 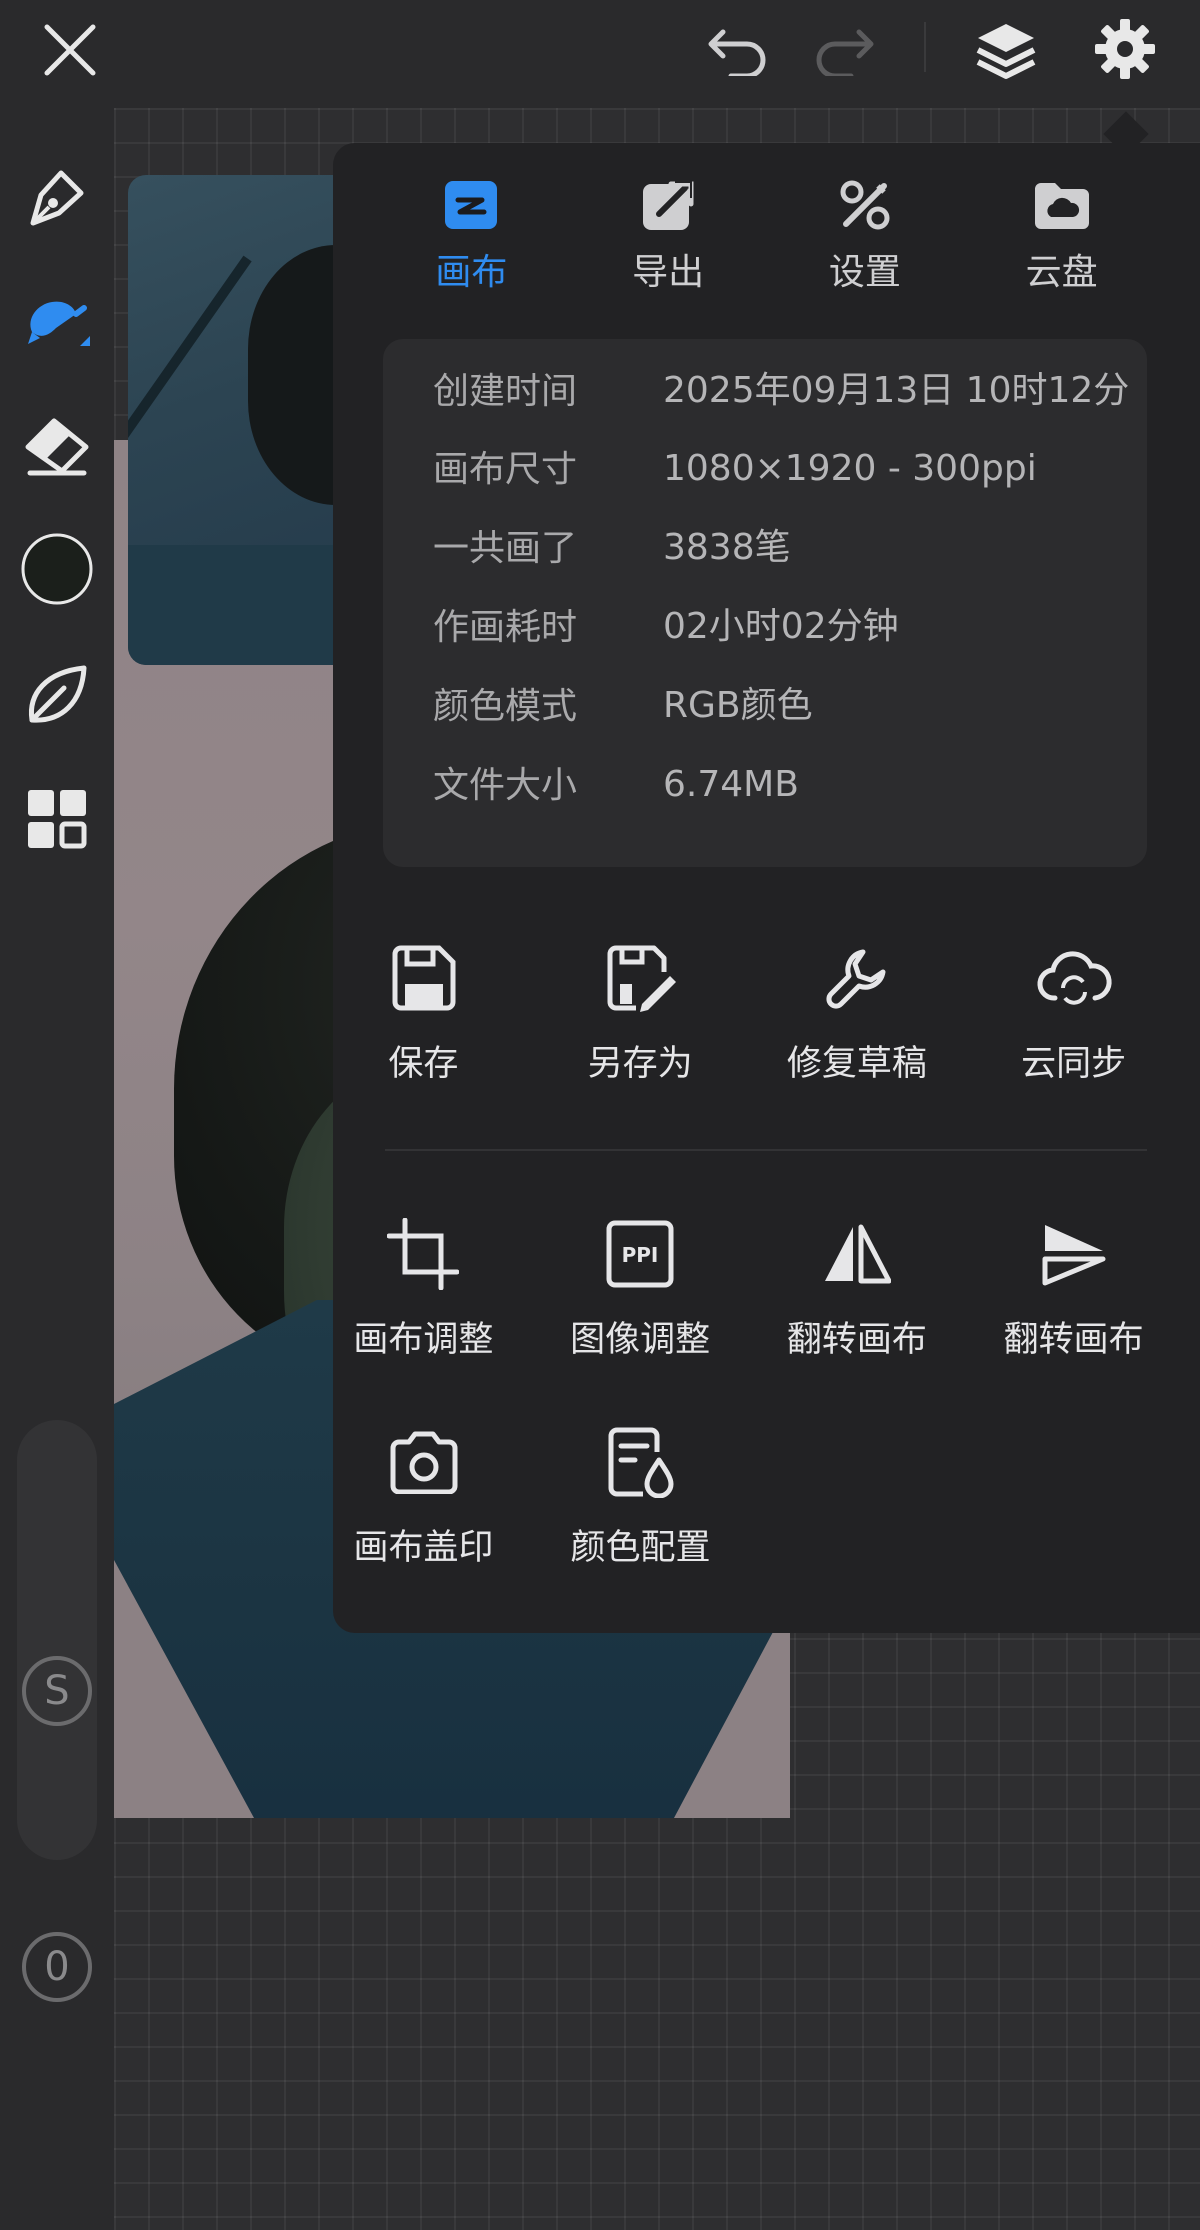 I want to click on tab-settings: 设置, so click(x=865, y=240).